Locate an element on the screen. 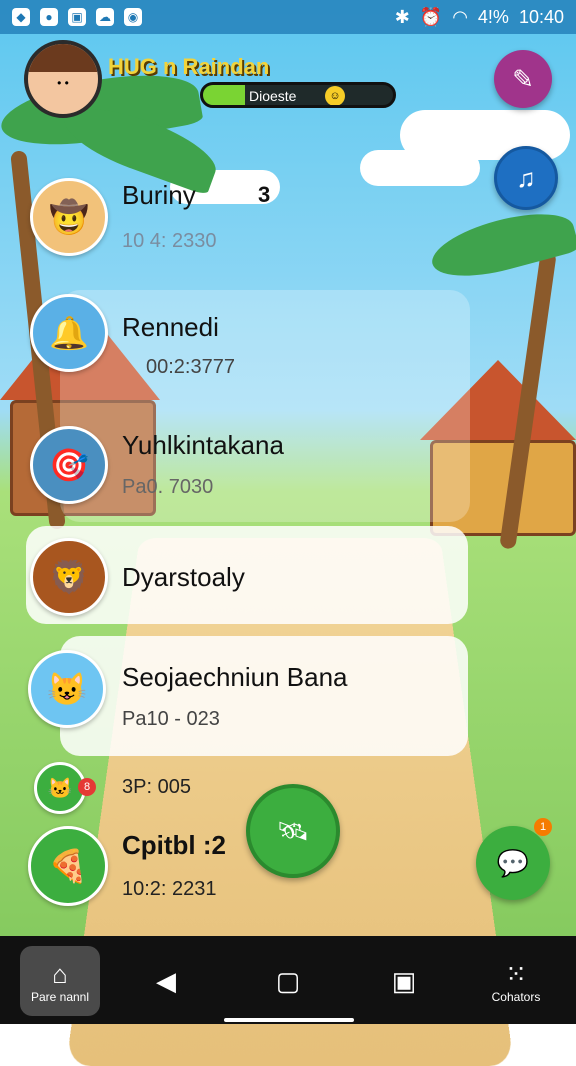 This screenshot has width=576, height=1066. overview-button: ▢ is located at coordinates (288, 981).